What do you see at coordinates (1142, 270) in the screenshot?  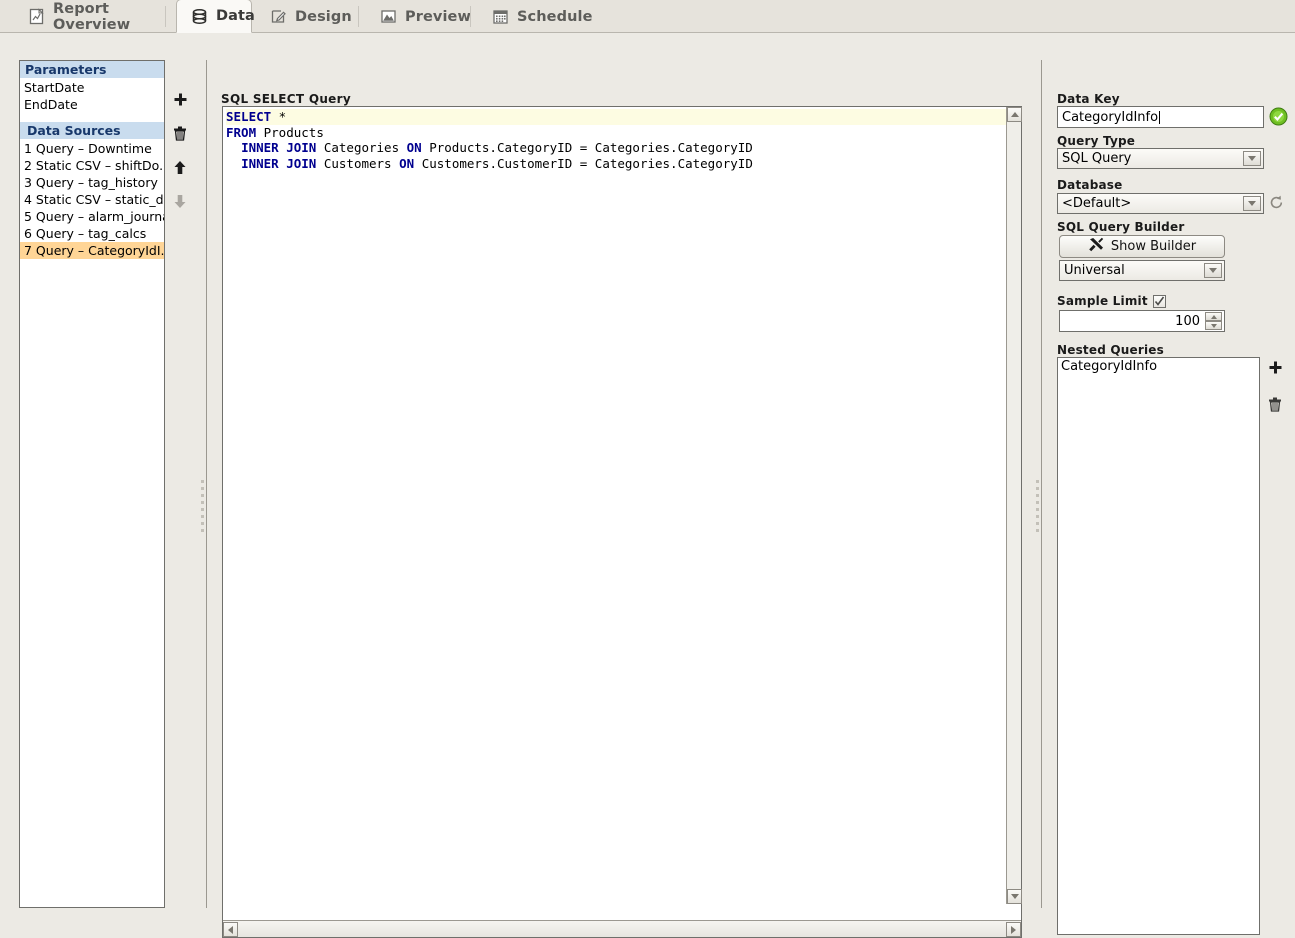 I see `builder-dialect-select: Universal` at bounding box center [1142, 270].